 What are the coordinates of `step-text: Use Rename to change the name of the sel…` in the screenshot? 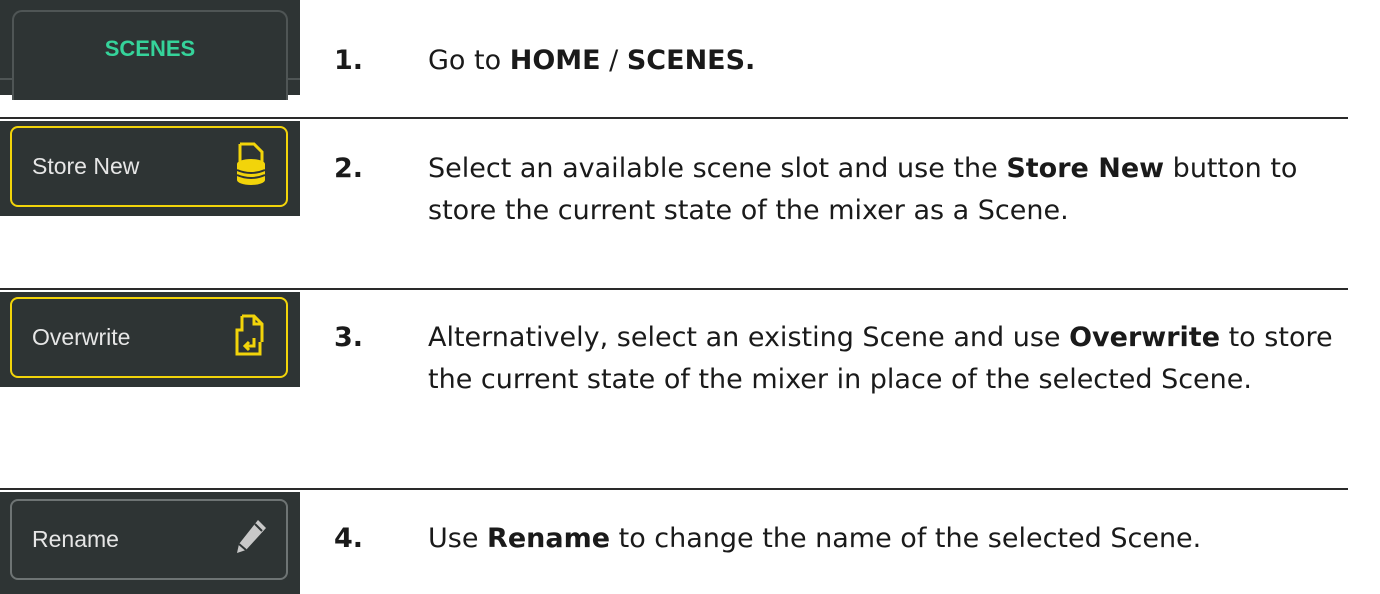 It's located at (815, 538).